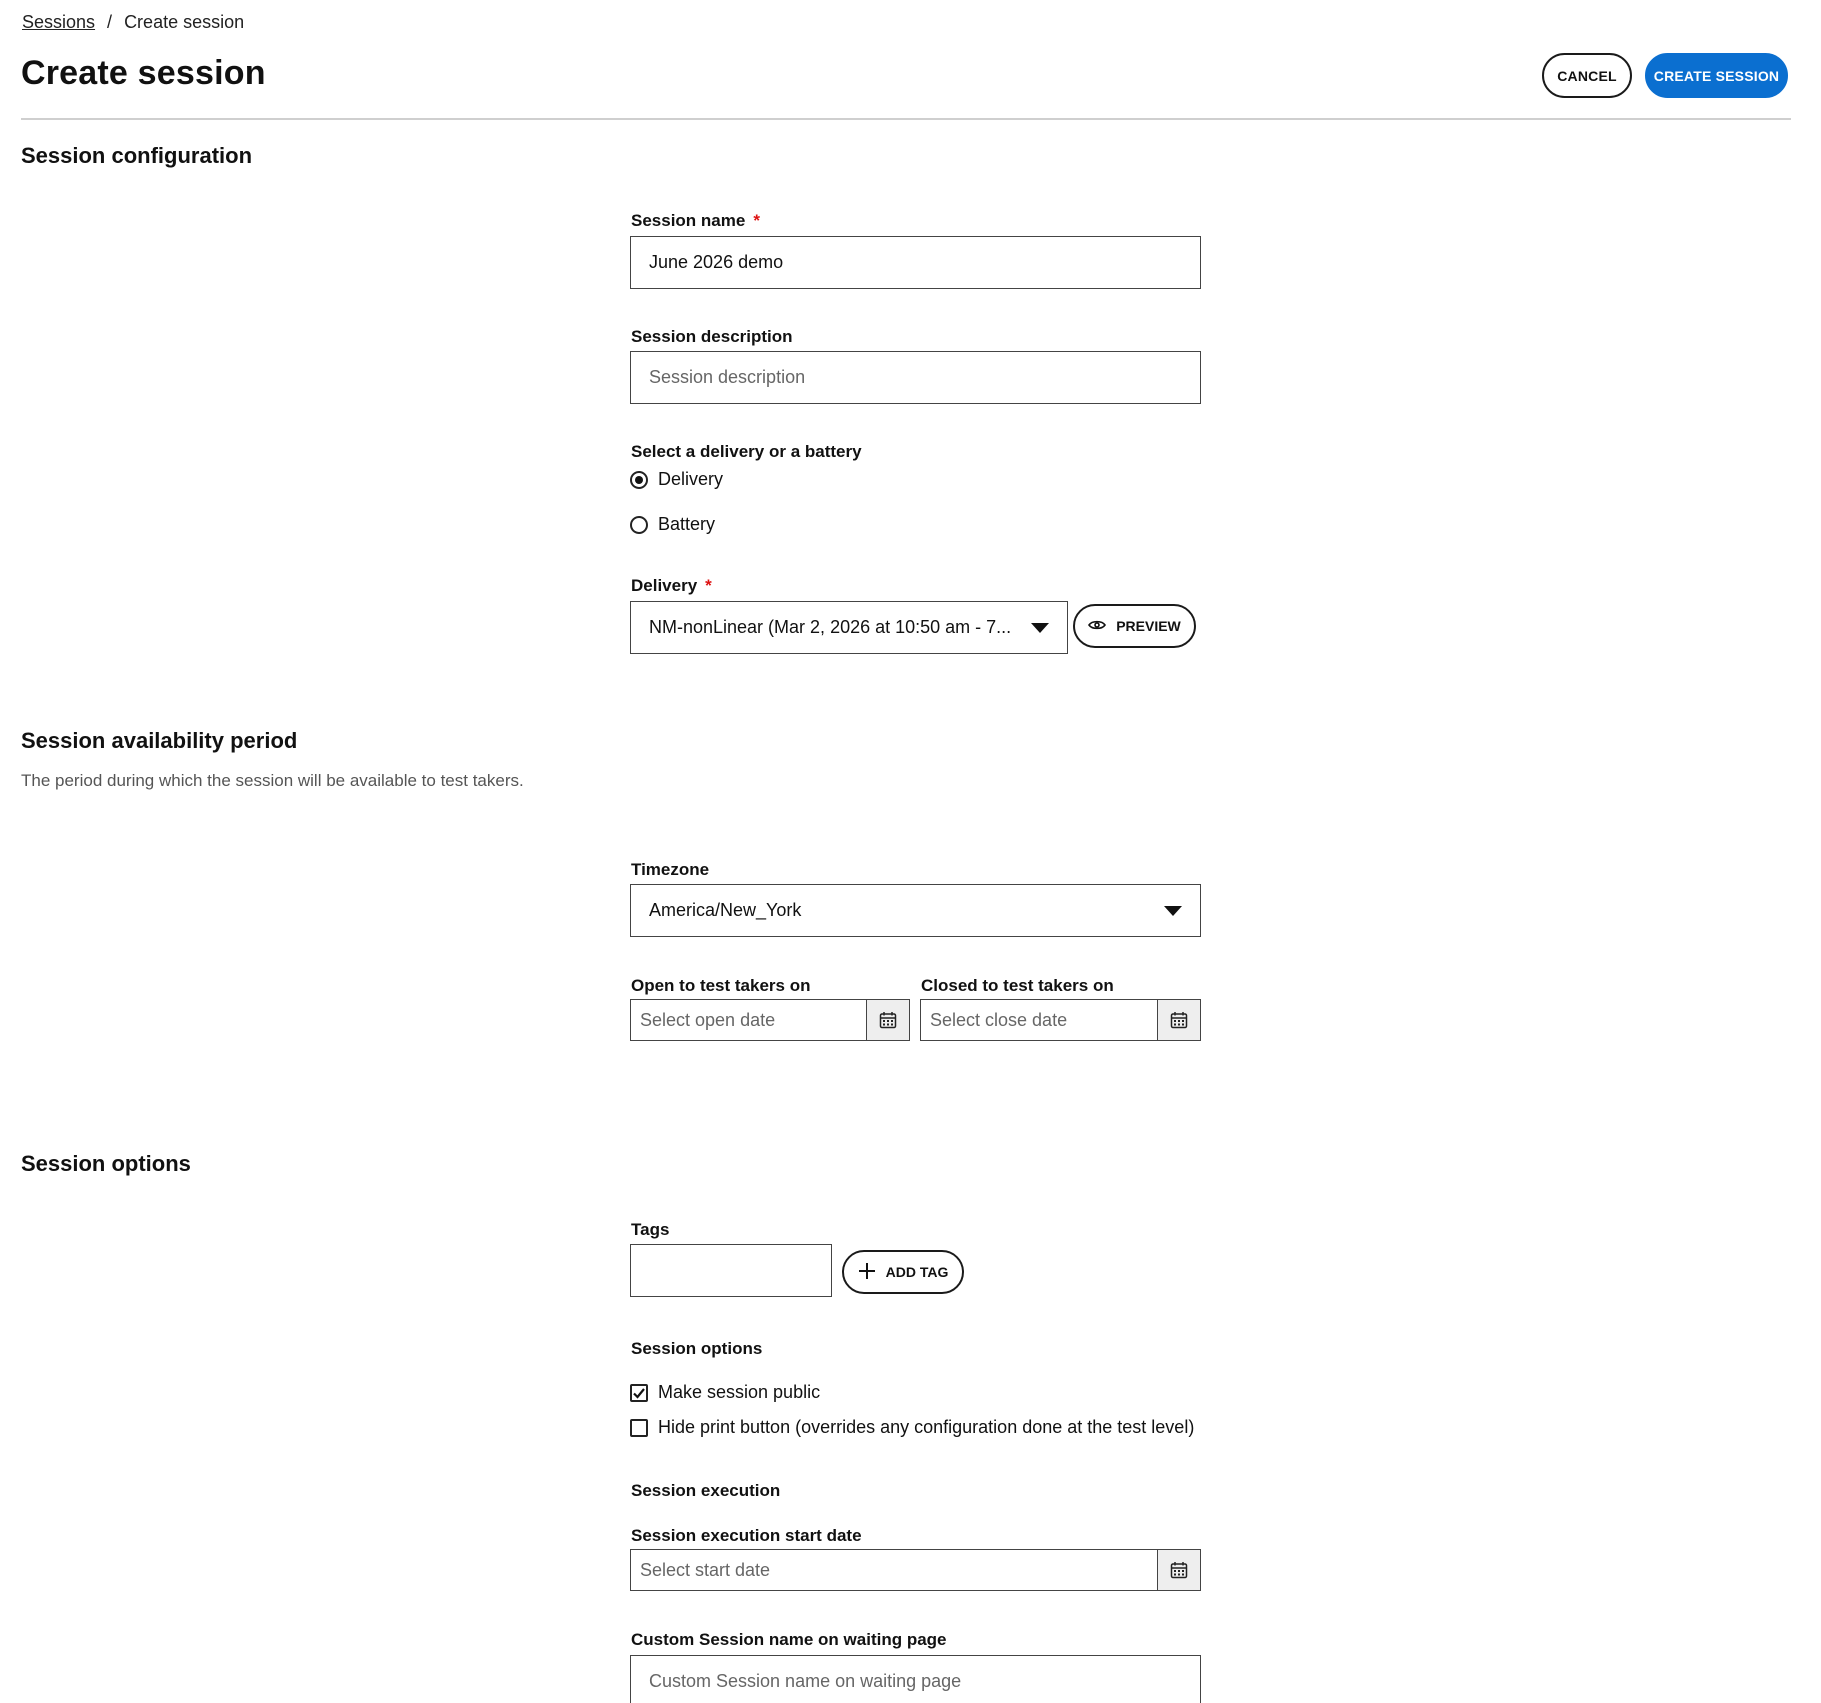 Image resolution: width=1821 pixels, height=1703 pixels. I want to click on timezone-label: Timezone, so click(670, 869).